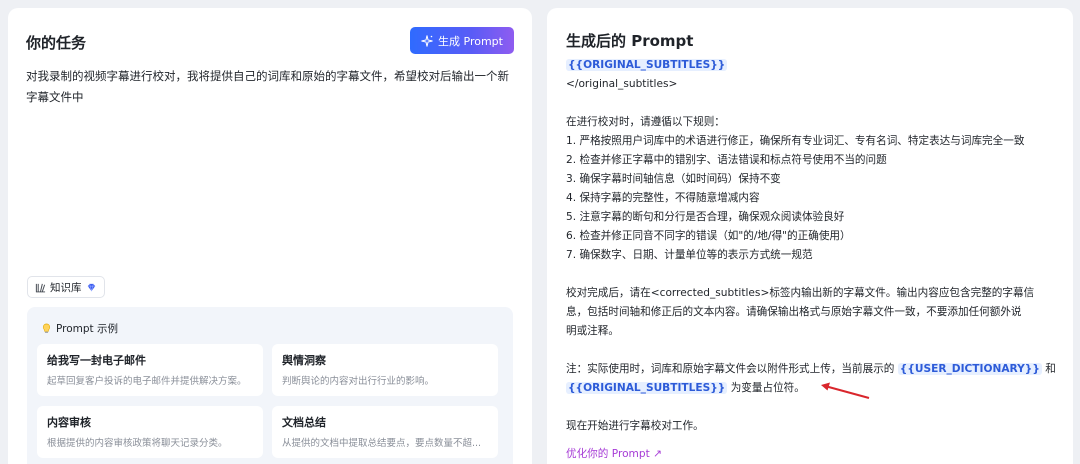 This screenshot has height=464, width=1080. Describe the element at coordinates (635, 426) in the screenshot. I see `start-text: 现在开始进行字幕校对工作。` at that location.